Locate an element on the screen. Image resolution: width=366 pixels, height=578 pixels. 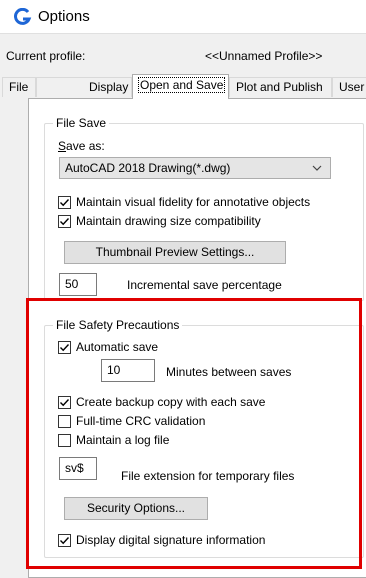
file-safety-title: File Safety Precautions is located at coordinates (118, 325).